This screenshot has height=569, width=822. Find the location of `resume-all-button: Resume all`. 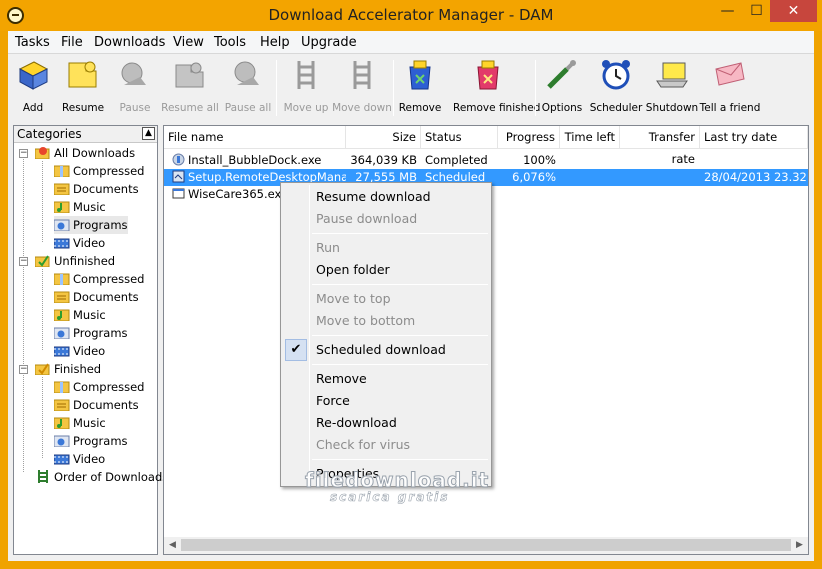

resume-all-button: Resume all is located at coordinates (190, 88).